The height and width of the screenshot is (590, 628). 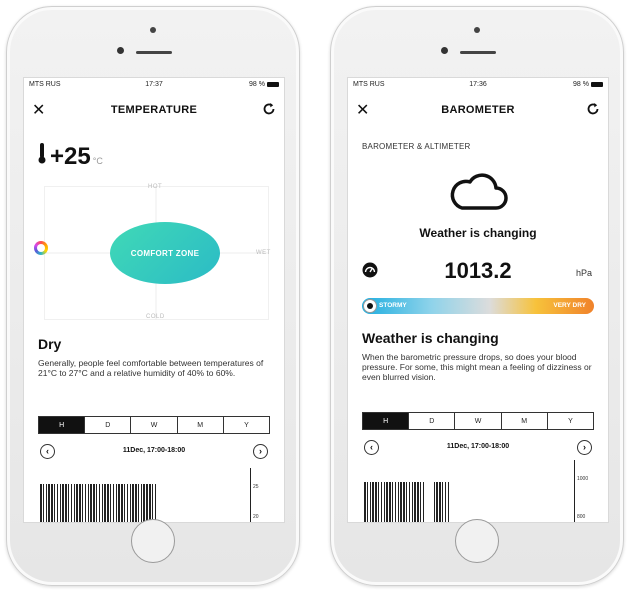 What do you see at coordinates (393, 305) in the screenshot?
I see `scale-label-stormy: STORMY` at bounding box center [393, 305].